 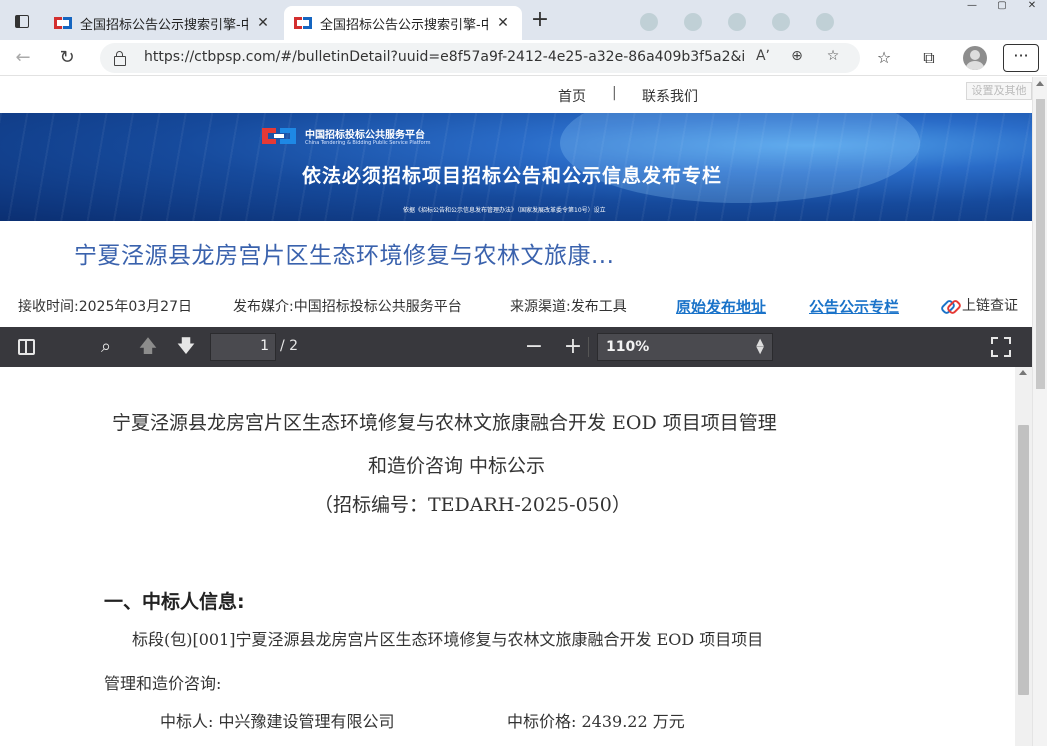 I want to click on chain-link-icon, so click(x=949, y=305).